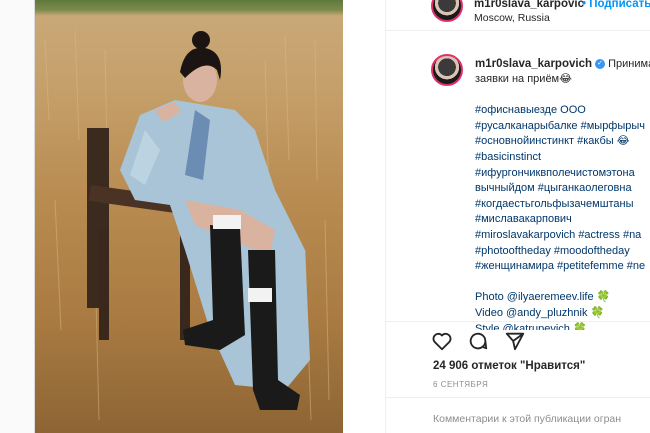  Describe the element at coordinates (533, 64) in the screenshot. I see `caption-username: m1r0slava_karpovich` at that location.